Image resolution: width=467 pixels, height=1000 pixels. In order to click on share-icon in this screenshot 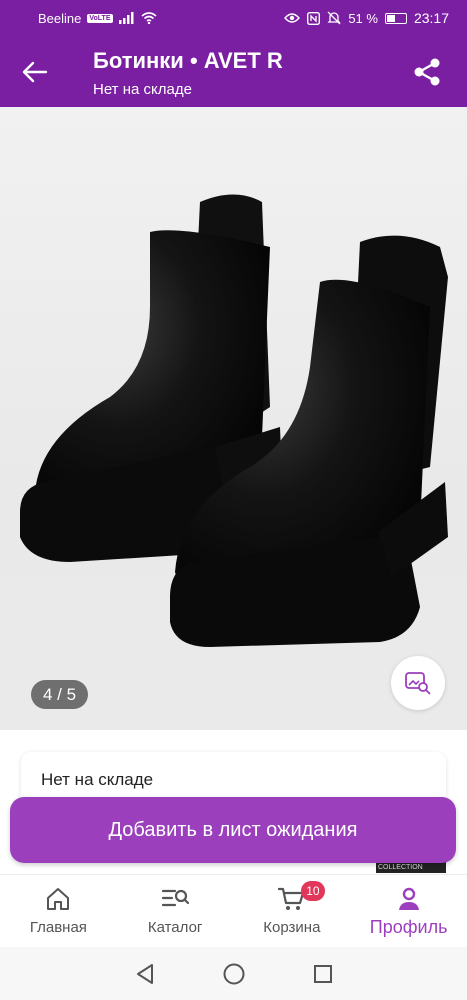, I will do `click(427, 72)`.